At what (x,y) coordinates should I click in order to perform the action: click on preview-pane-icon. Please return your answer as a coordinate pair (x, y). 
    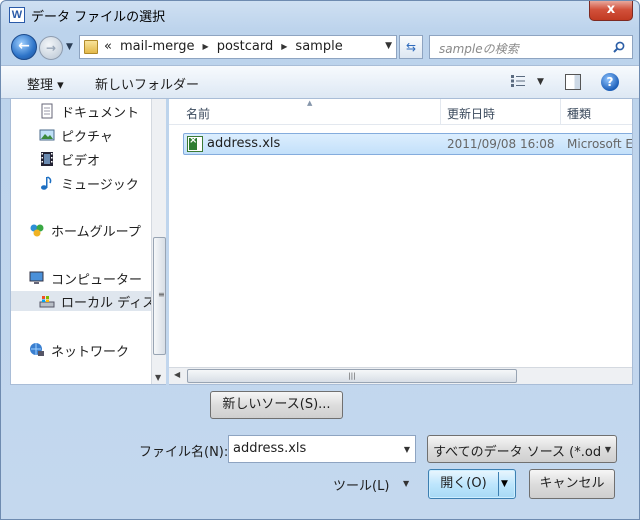
    Looking at the image, I should click on (573, 82).